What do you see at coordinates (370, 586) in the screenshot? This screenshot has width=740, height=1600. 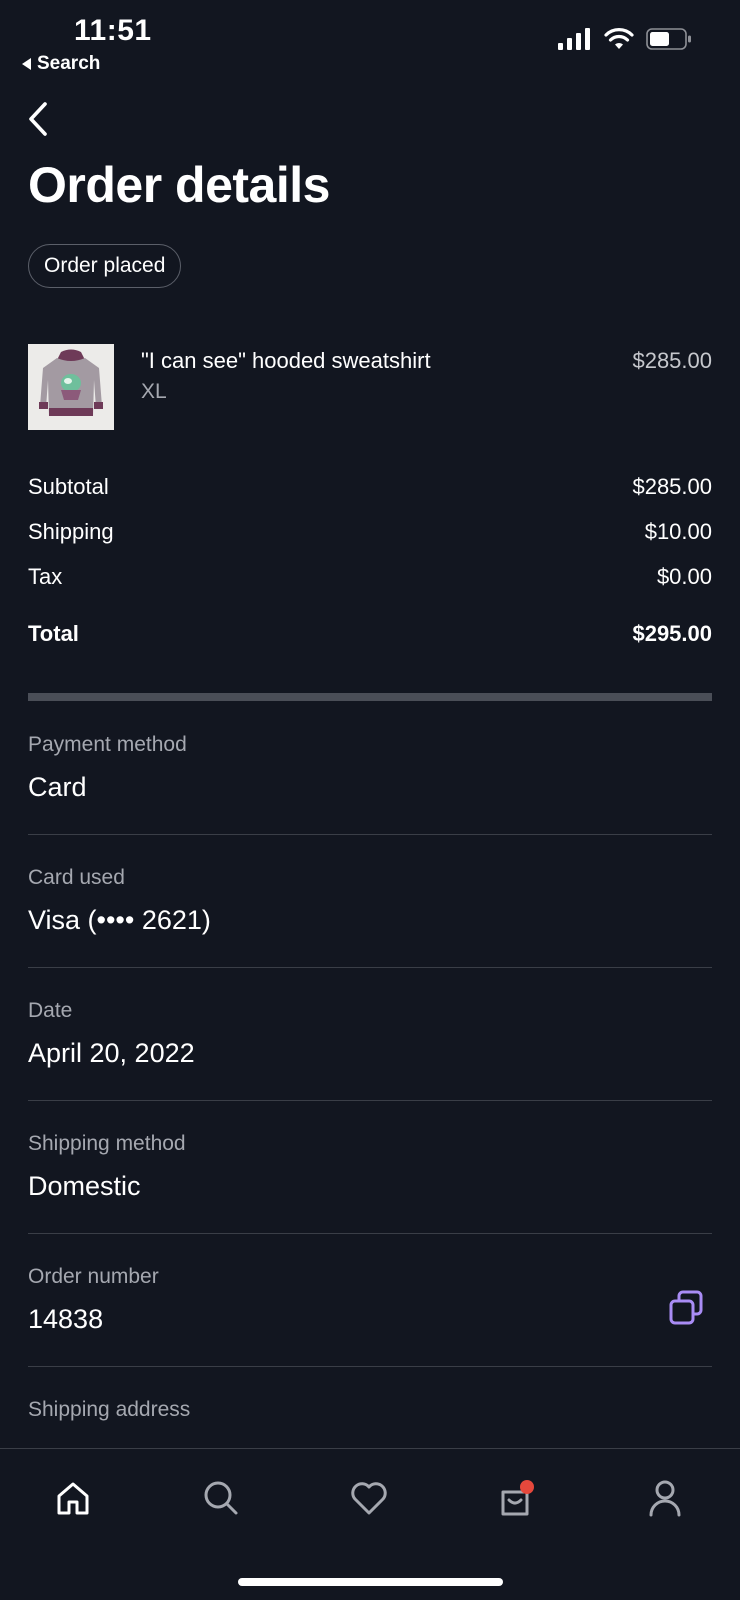 I see `tax-row: Tax $0.00` at bounding box center [370, 586].